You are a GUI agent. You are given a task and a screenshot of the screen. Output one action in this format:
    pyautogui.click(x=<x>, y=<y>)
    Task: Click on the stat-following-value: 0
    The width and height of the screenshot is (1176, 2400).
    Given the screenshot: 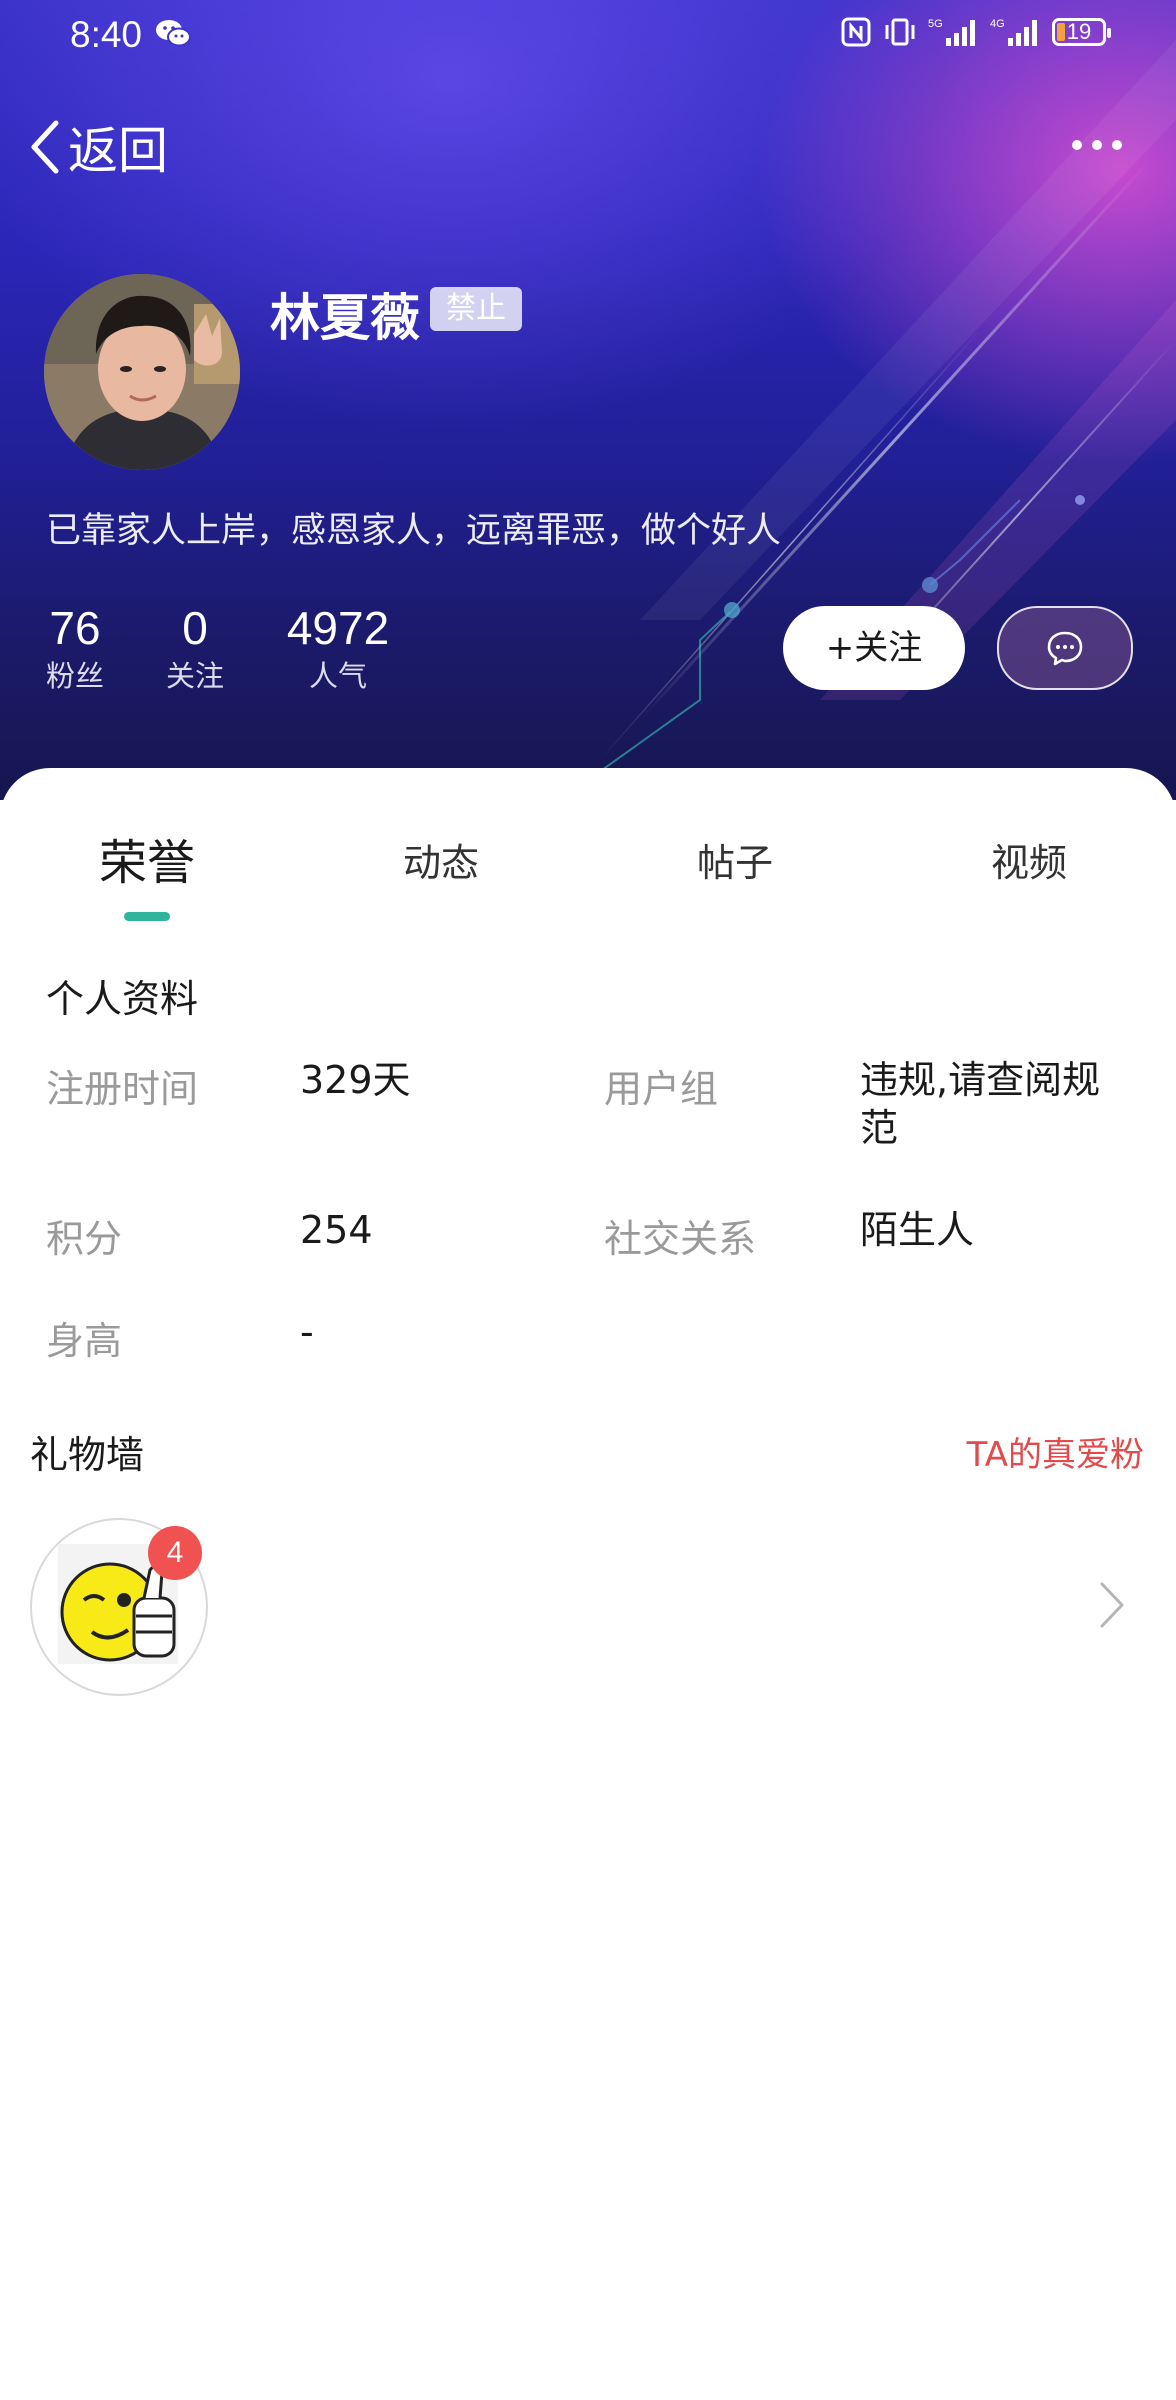 What is the action you would take?
    pyautogui.click(x=195, y=628)
    